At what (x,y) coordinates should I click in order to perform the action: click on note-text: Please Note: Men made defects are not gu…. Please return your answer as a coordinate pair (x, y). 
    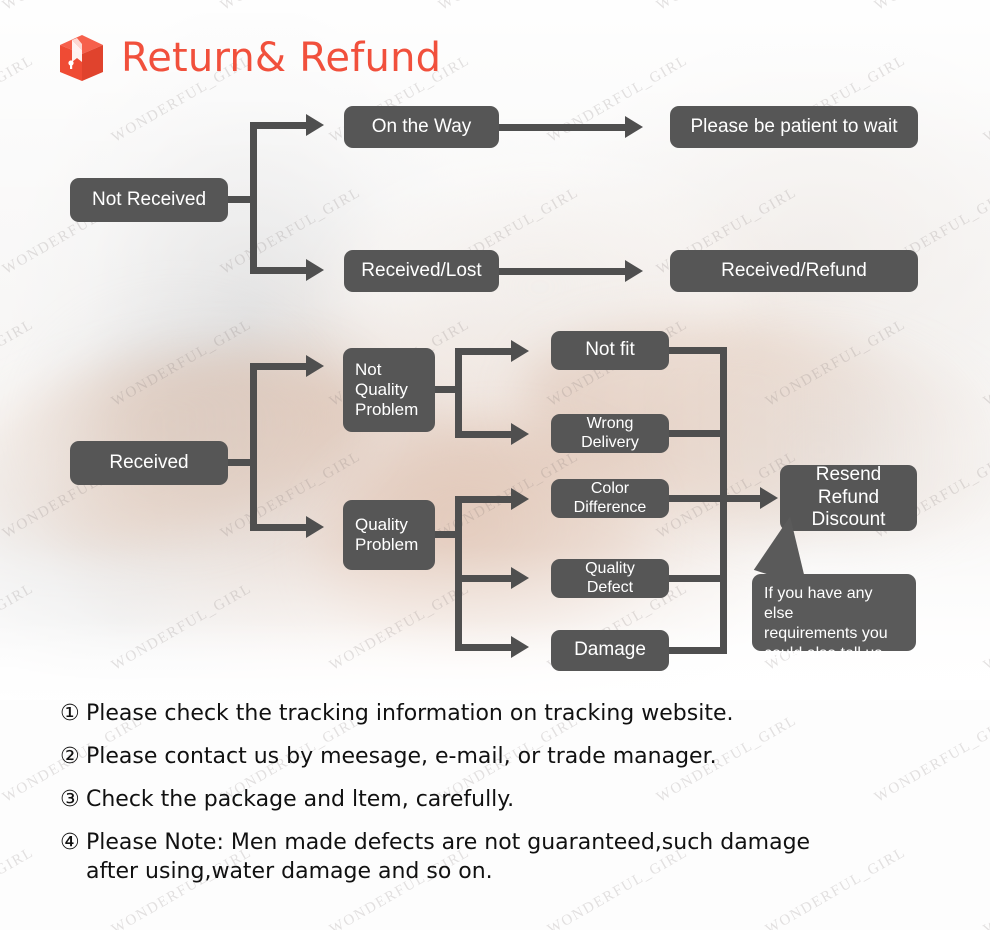
    Looking at the image, I should click on (448, 857).